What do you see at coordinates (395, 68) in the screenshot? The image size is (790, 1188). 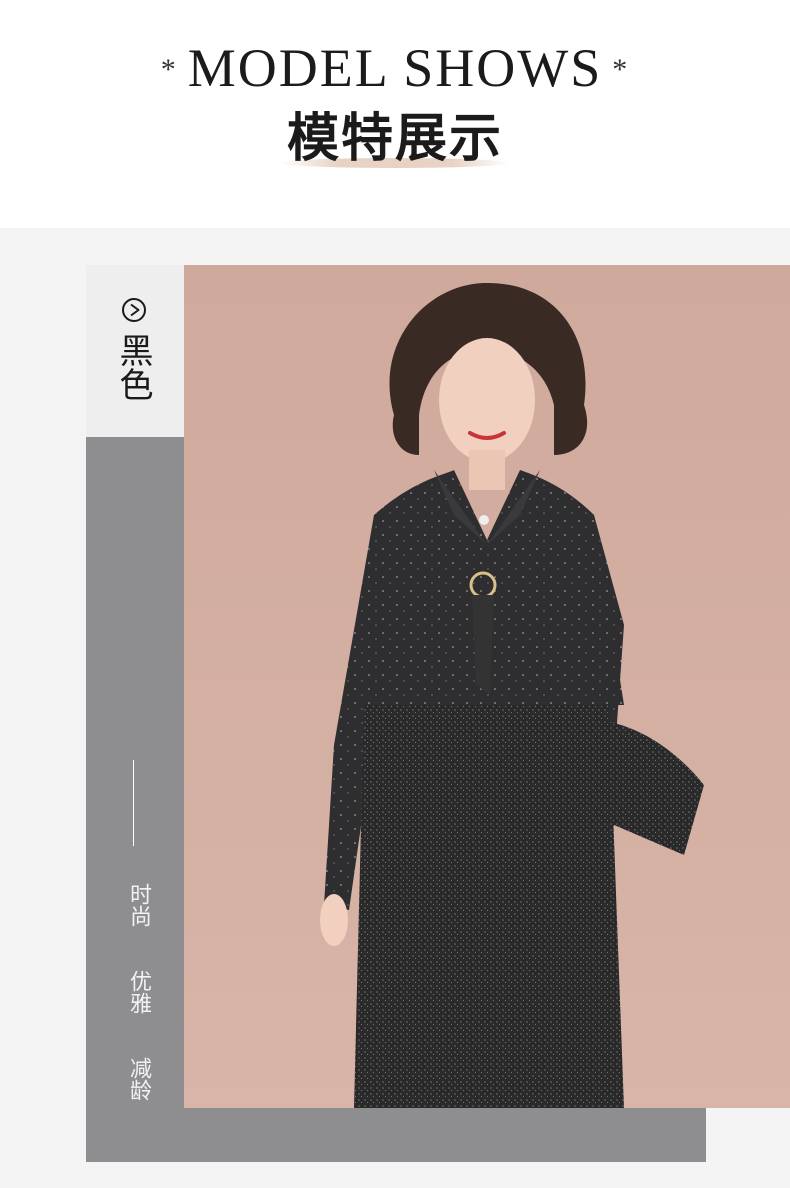 I see `title-english-text: MODEL SHOWS` at bounding box center [395, 68].